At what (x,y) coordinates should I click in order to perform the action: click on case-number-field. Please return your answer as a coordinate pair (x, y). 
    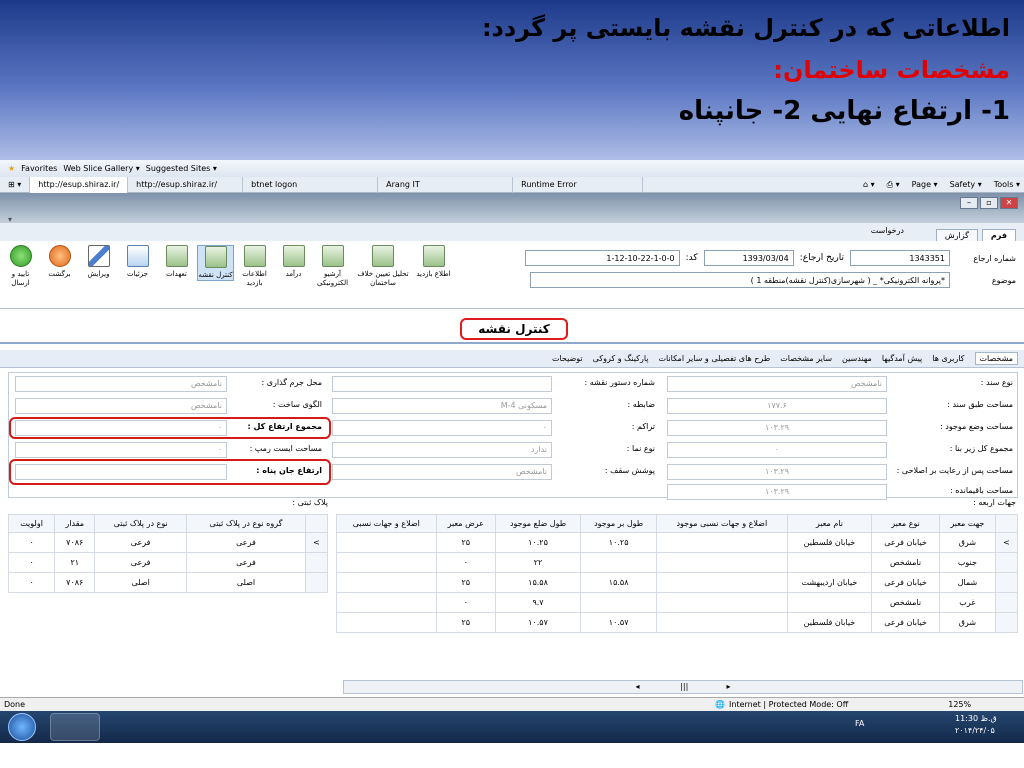
    Looking at the image, I should click on (900, 258).